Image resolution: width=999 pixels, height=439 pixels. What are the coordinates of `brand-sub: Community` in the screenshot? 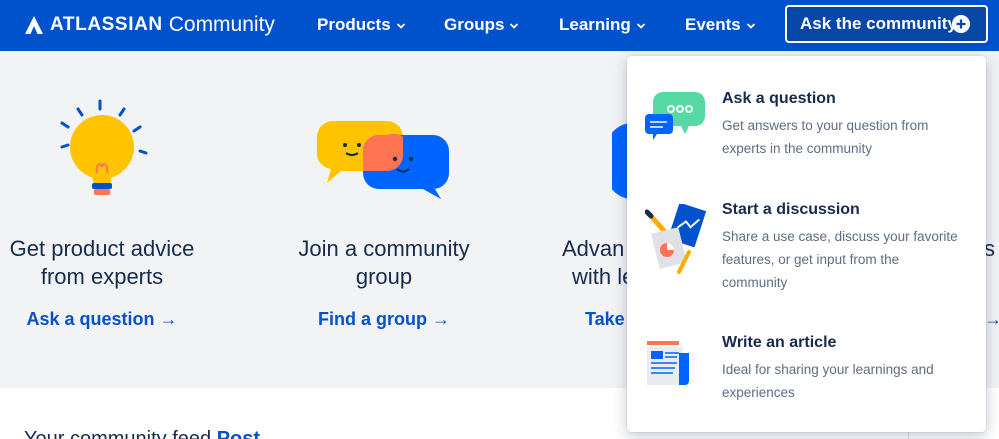 It's located at (221, 24).